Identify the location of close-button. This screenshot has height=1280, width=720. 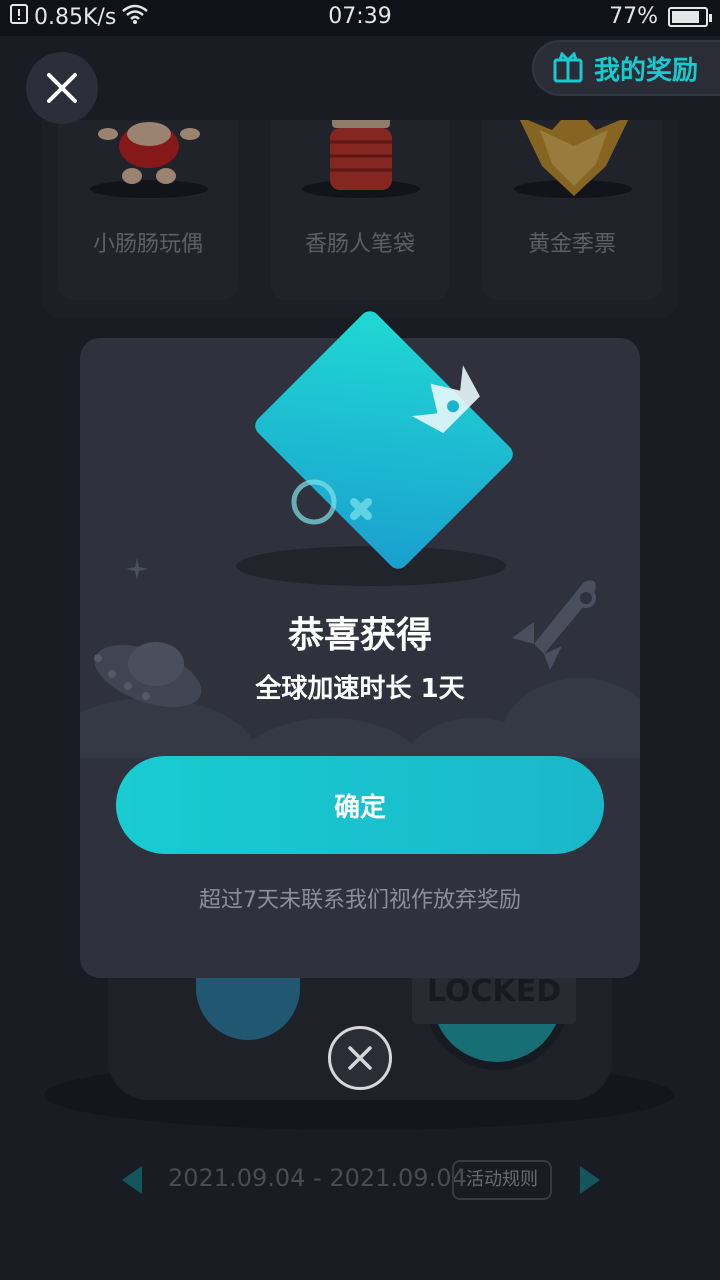
(62, 88).